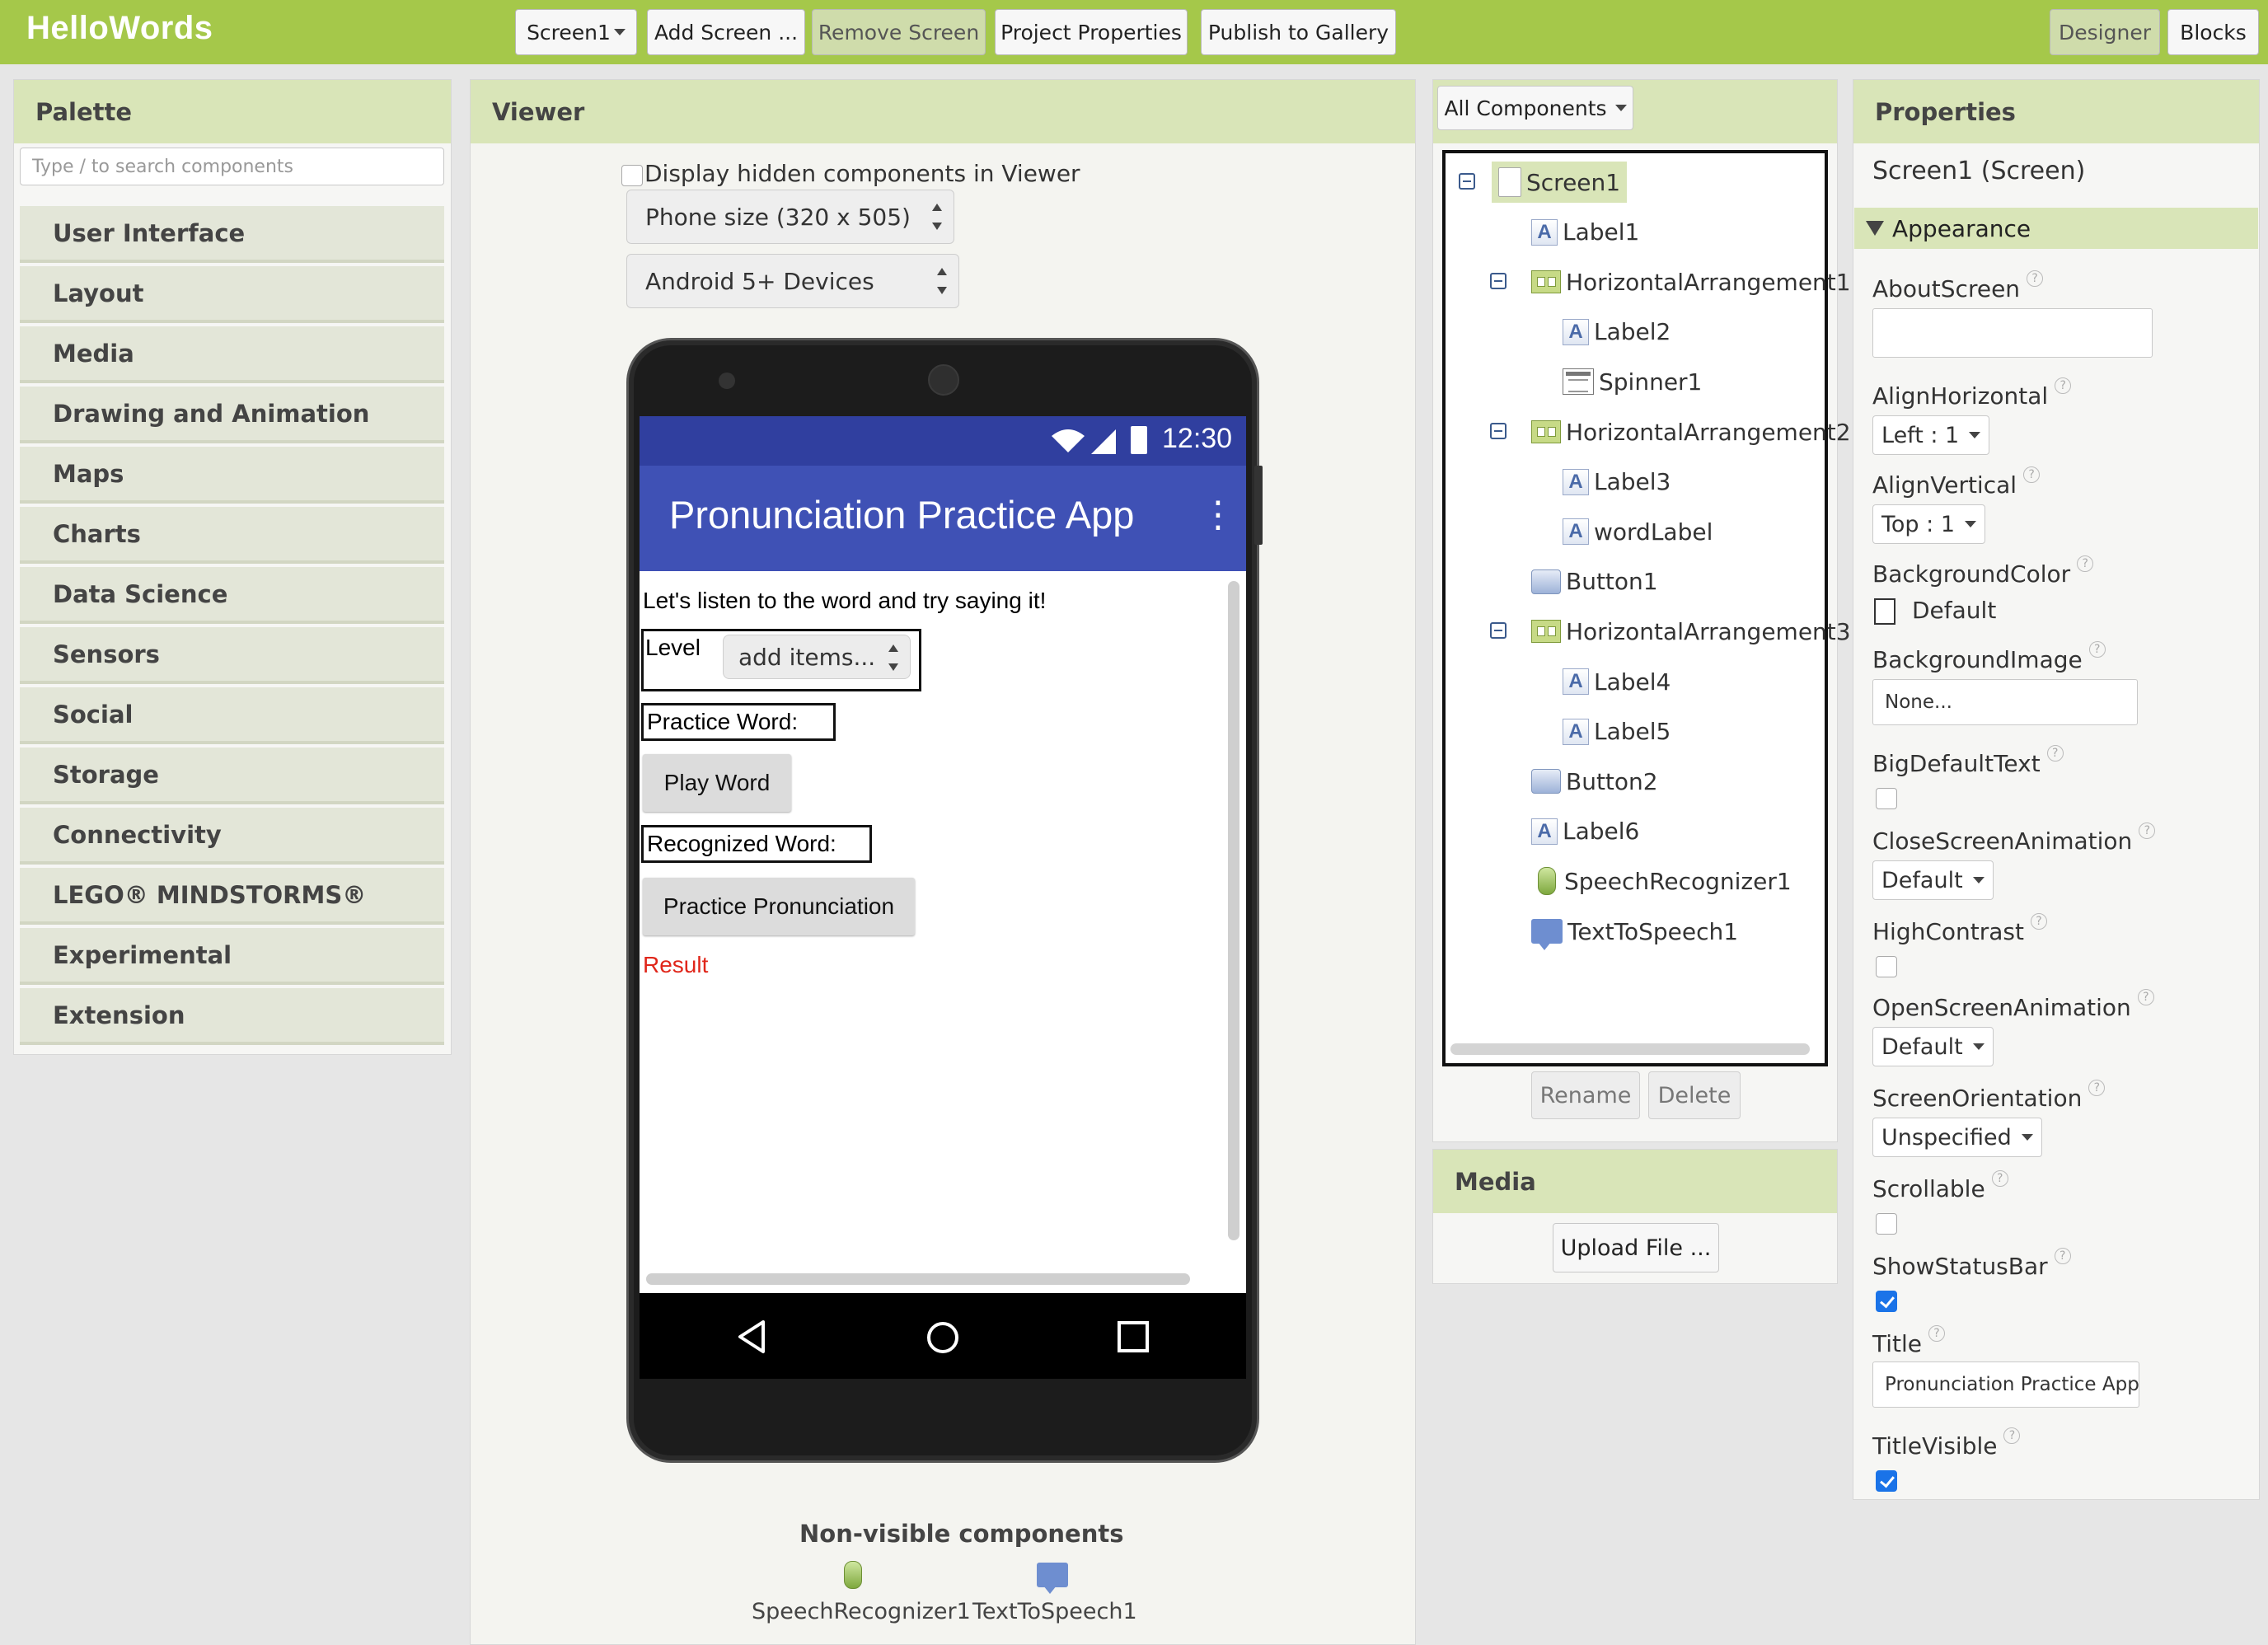 The height and width of the screenshot is (1645, 2268). I want to click on delete-button: Delete, so click(1694, 1095).